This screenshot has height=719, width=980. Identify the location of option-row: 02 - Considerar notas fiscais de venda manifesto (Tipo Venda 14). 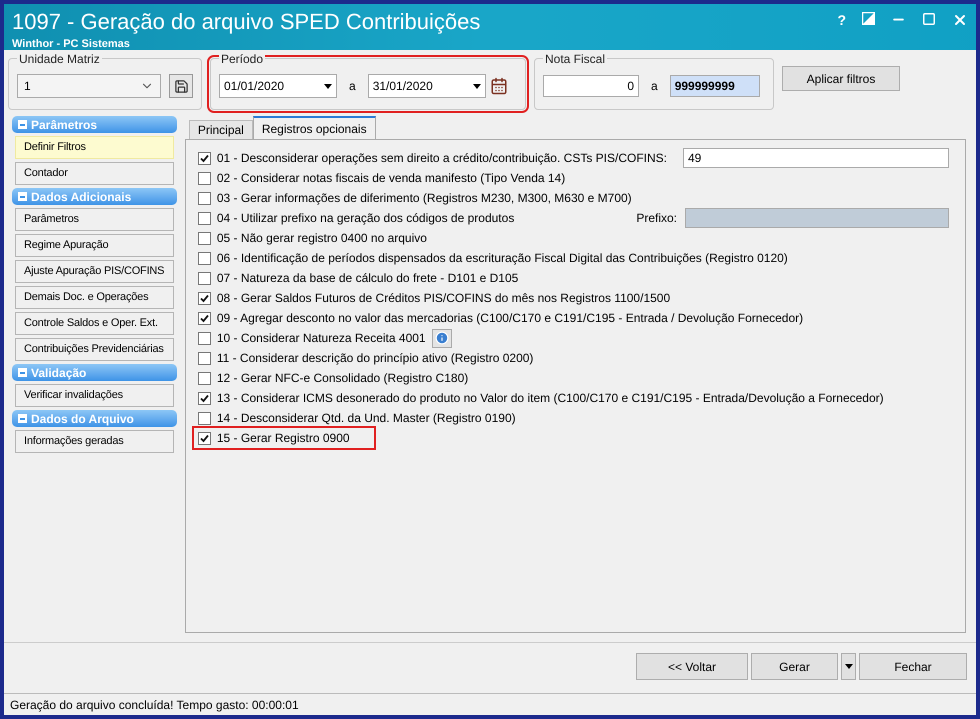
(382, 178).